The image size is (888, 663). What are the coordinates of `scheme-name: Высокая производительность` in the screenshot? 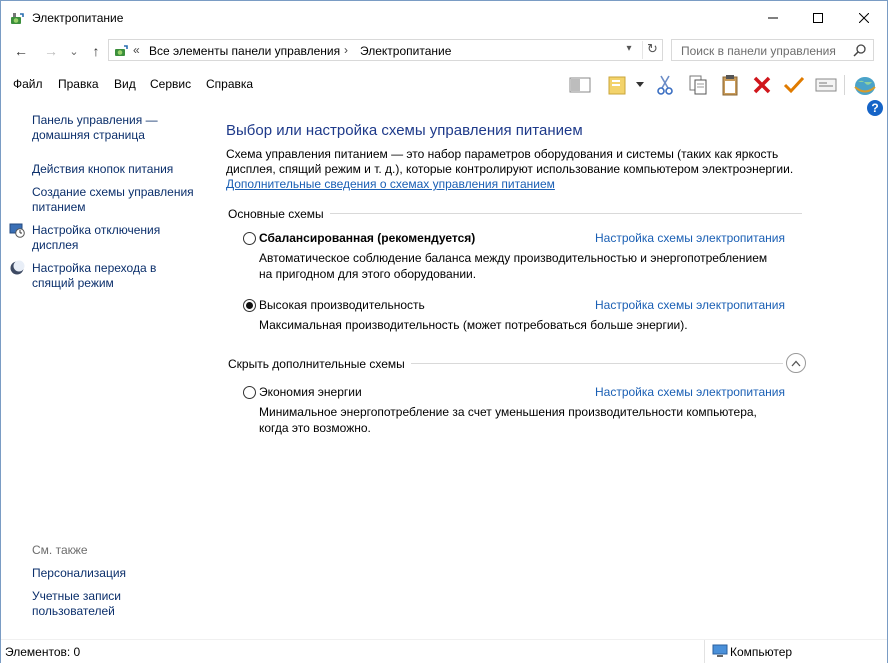 It's located at (342, 305).